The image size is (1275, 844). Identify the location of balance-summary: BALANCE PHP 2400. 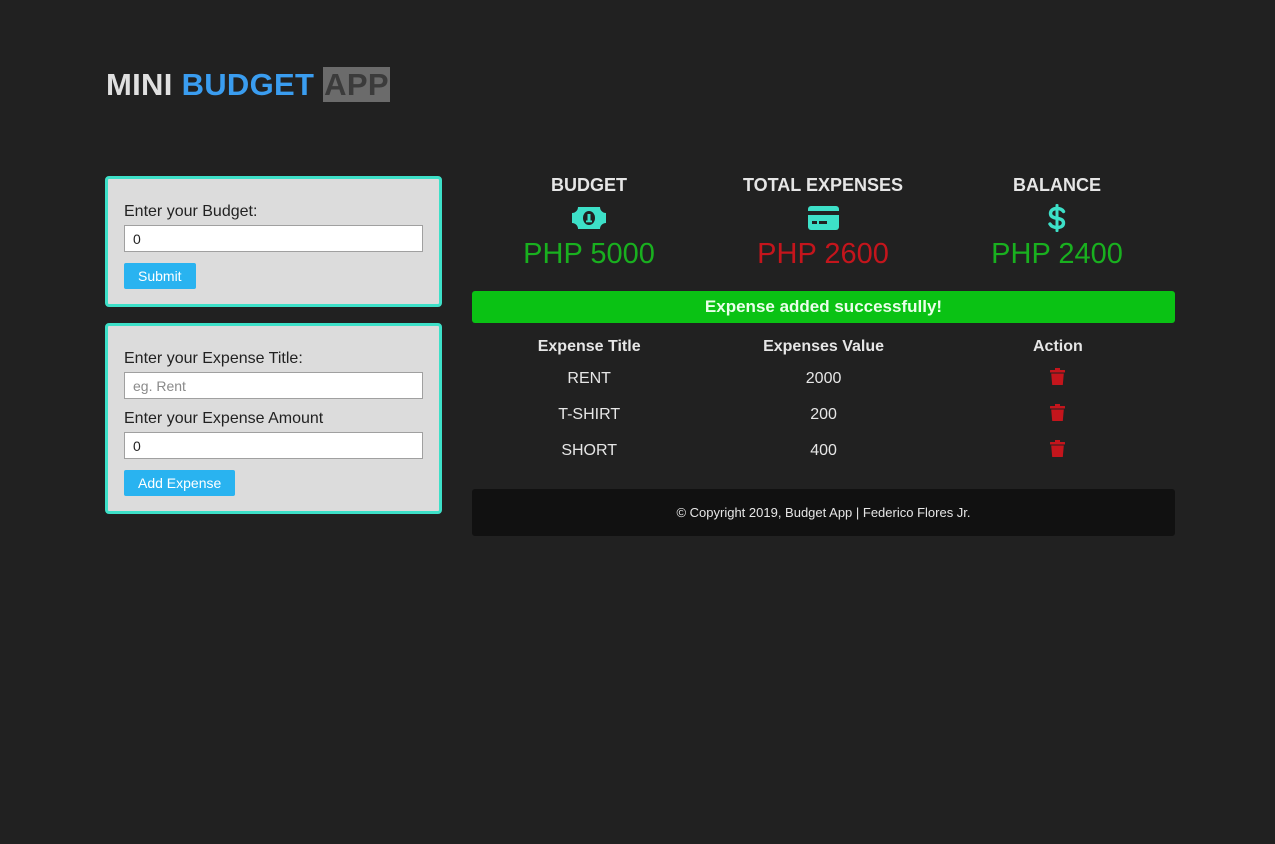
(1057, 222).